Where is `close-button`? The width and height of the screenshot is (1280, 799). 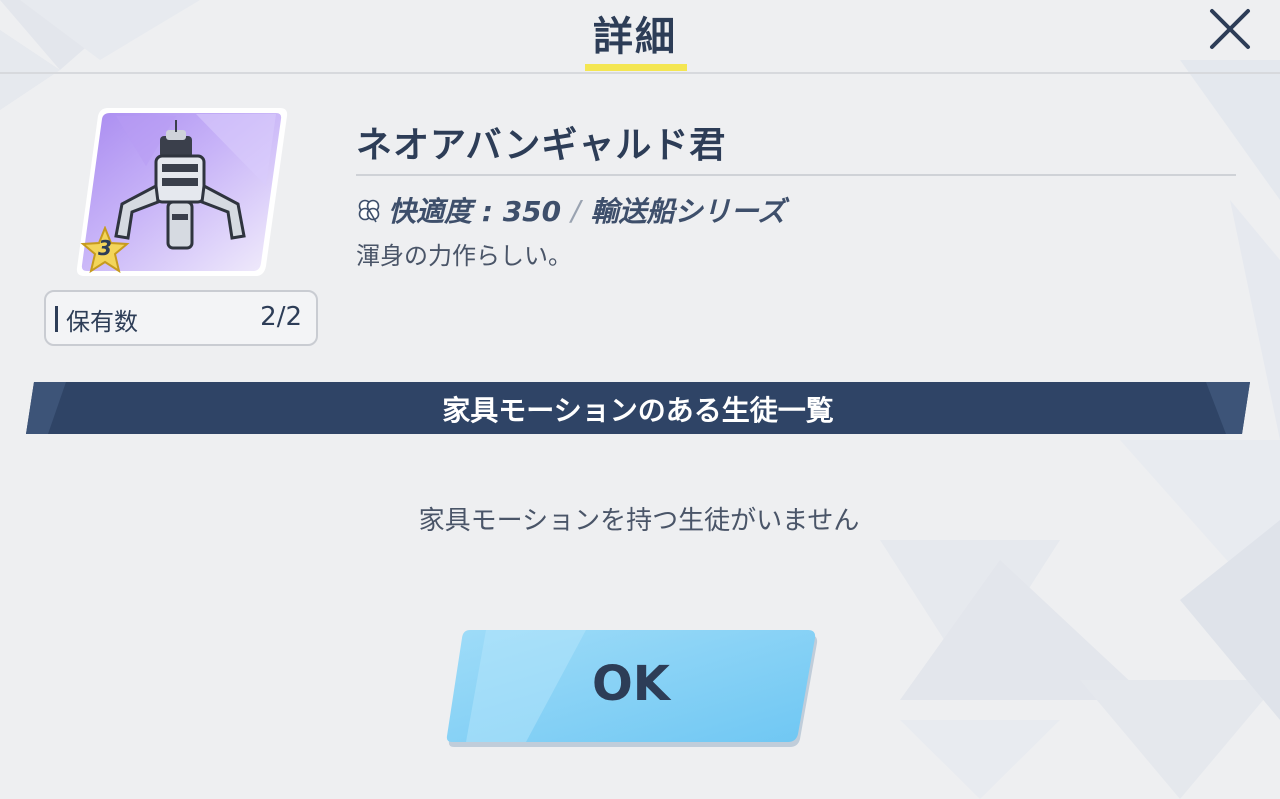
close-button is located at coordinates (1230, 29).